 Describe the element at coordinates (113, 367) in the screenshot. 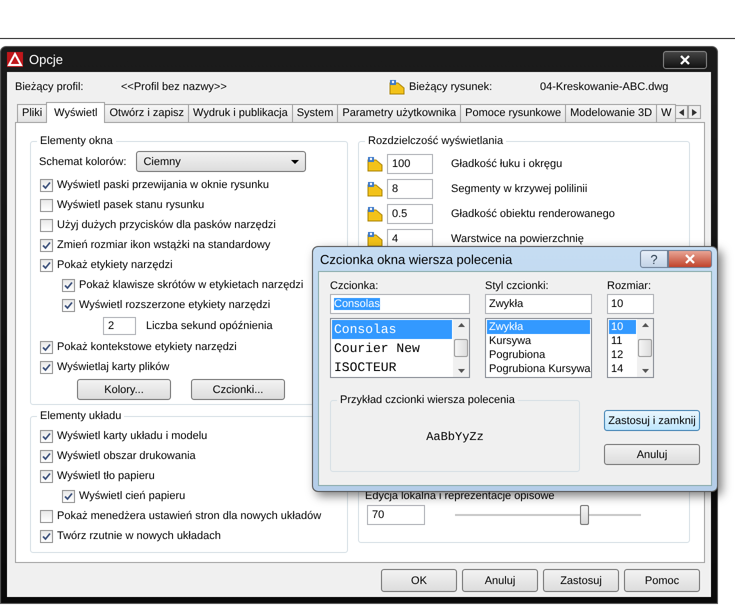

I see `checkbox-label: Wyświetlaj karty plików` at that location.